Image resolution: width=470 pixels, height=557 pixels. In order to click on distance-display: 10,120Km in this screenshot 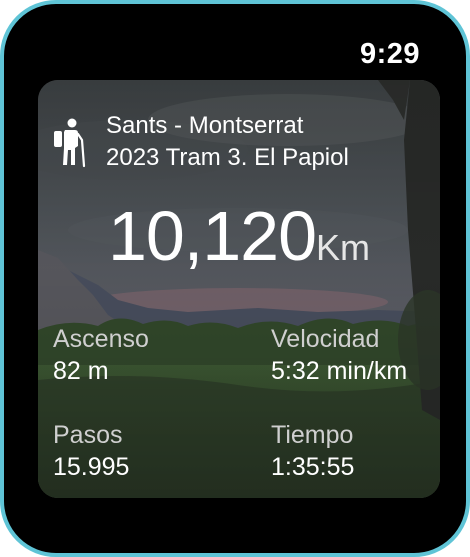, I will do `click(239, 236)`.